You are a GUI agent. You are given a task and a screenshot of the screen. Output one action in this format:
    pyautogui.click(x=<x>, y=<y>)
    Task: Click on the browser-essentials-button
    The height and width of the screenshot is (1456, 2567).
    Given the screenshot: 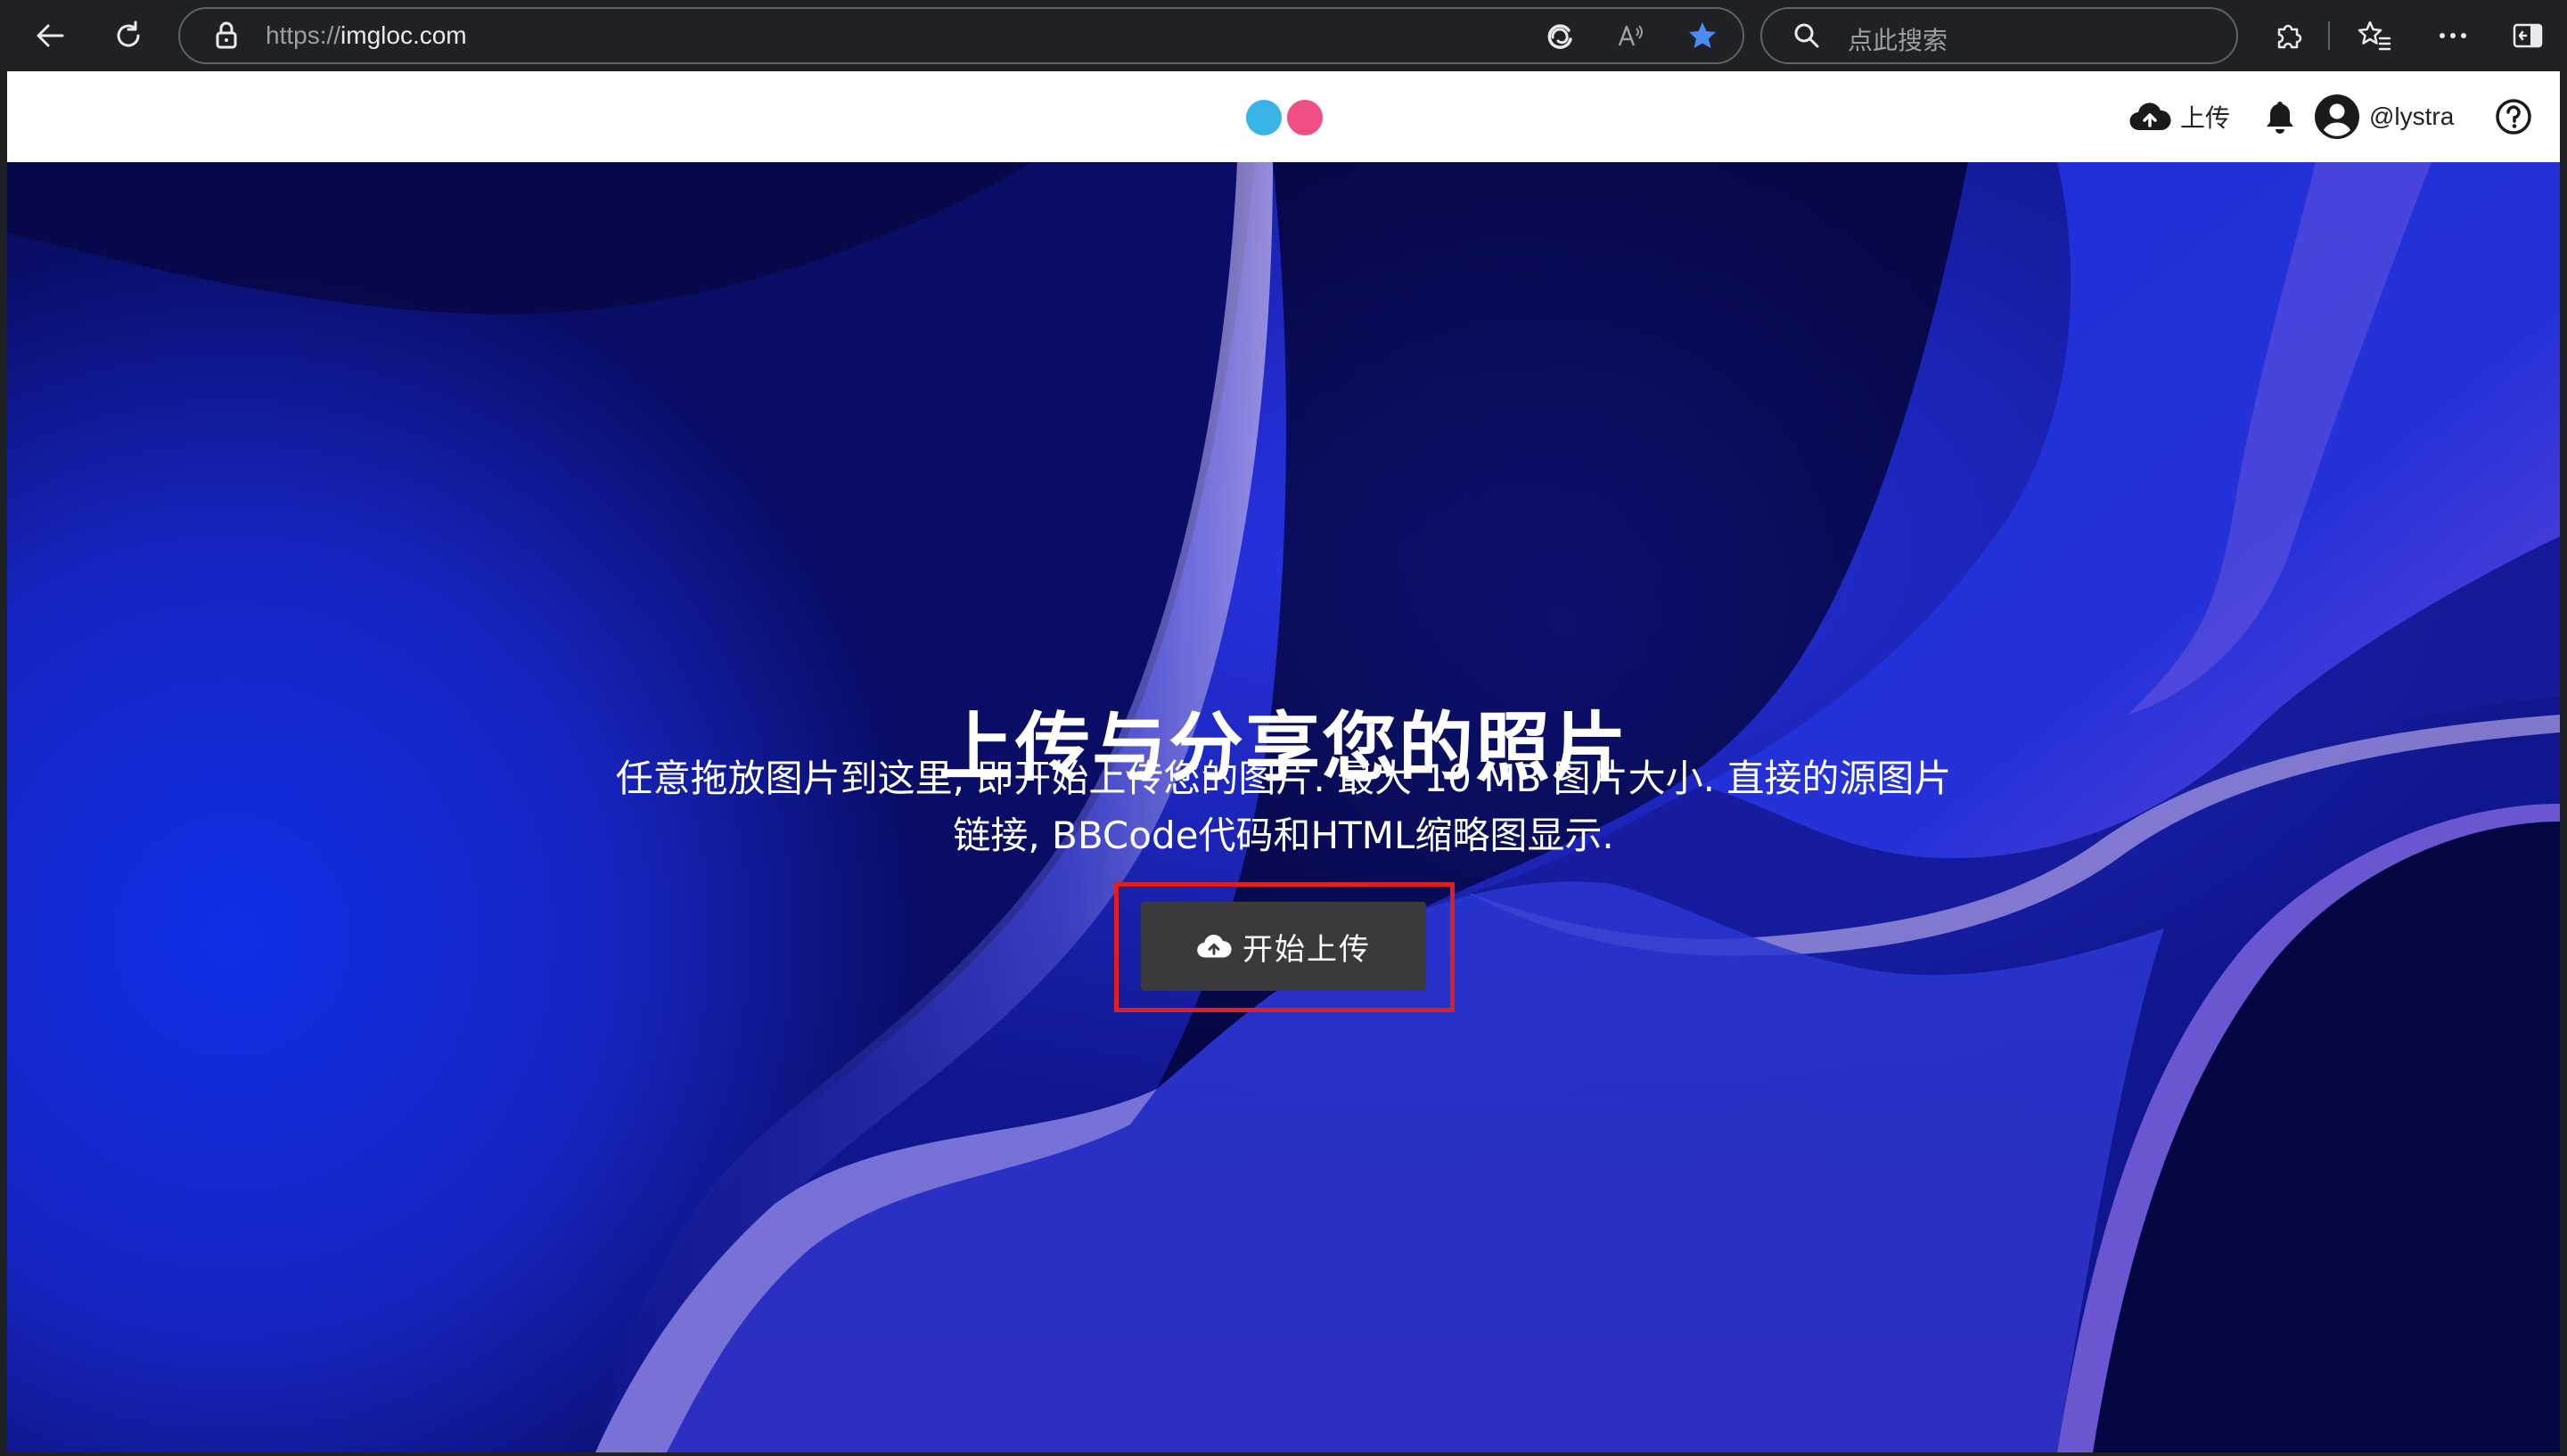 What is the action you would take?
    pyautogui.click(x=1559, y=35)
    